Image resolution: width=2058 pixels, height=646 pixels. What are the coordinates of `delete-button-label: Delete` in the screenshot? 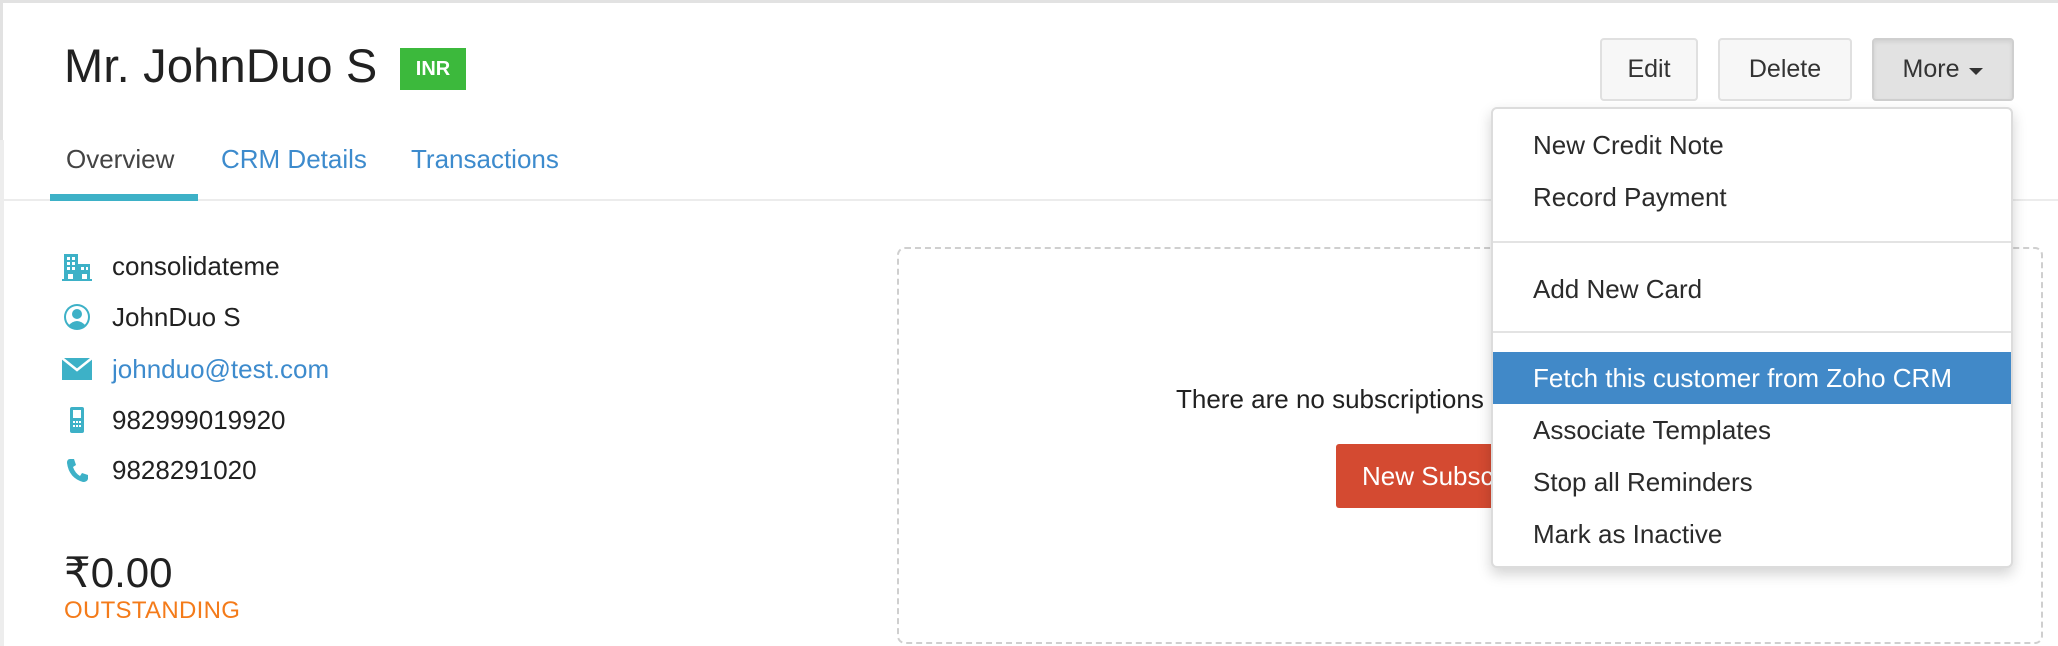 It's located at (1785, 69).